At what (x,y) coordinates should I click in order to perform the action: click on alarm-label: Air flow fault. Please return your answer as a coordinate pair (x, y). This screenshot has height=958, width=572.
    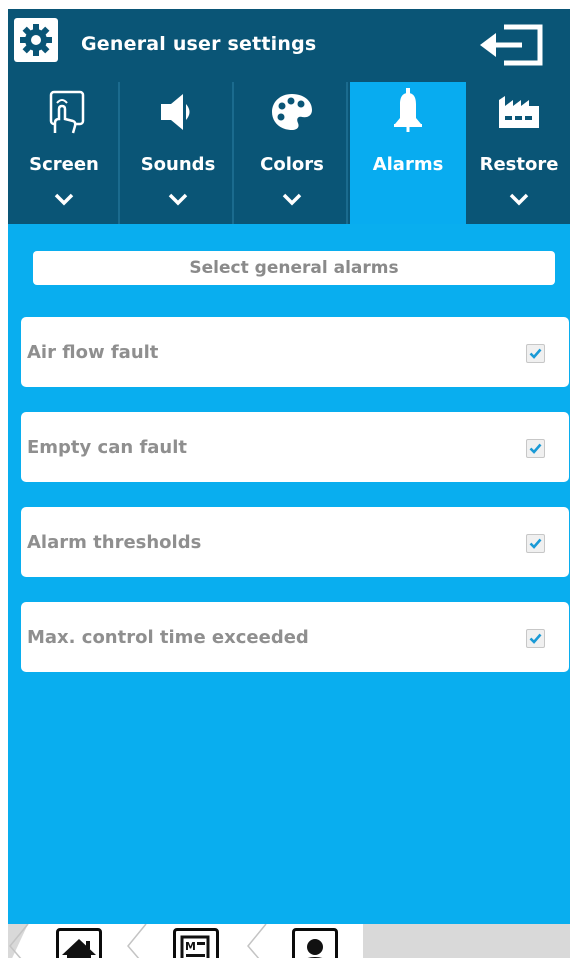
    Looking at the image, I should click on (93, 352).